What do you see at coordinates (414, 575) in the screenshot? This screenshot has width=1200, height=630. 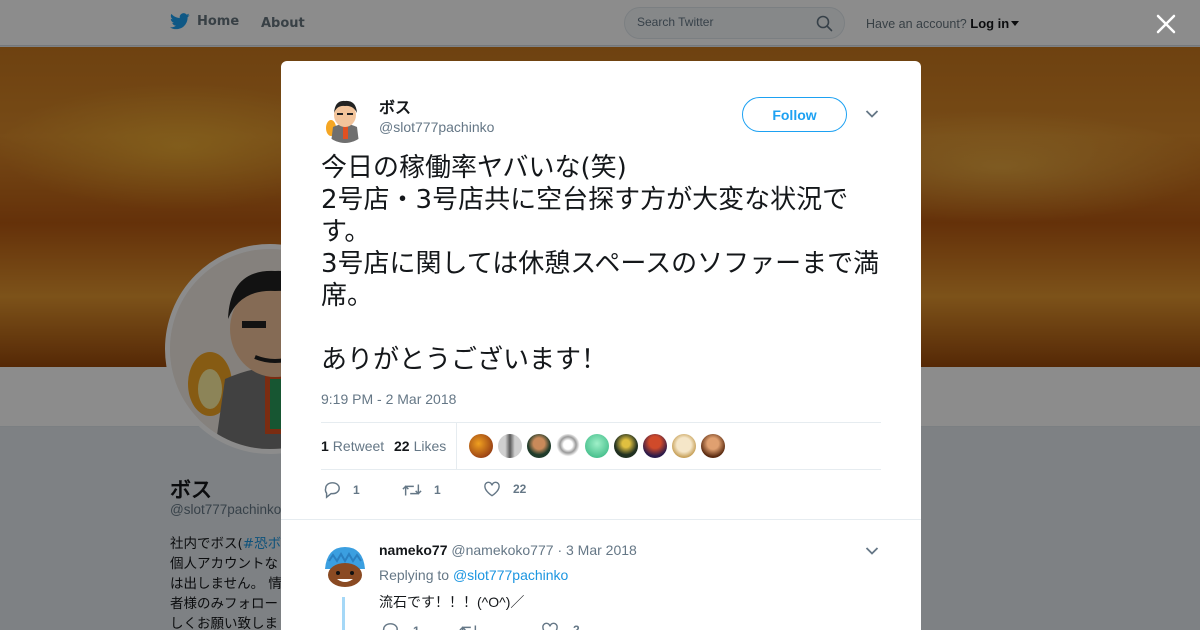 I see `replying-prefix: Replying to` at bounding box center [414, 575].